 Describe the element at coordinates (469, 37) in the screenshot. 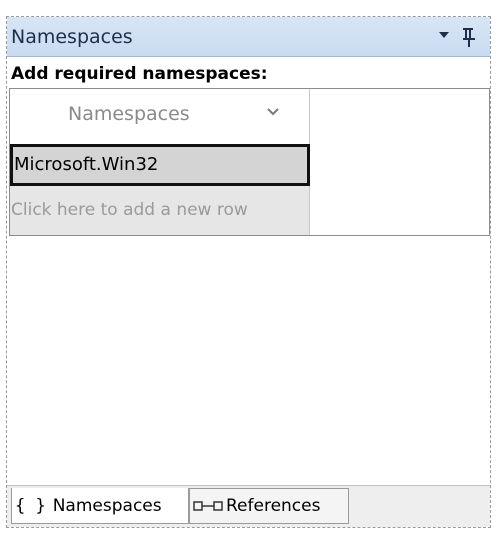

I see `pin-icon` at that location.